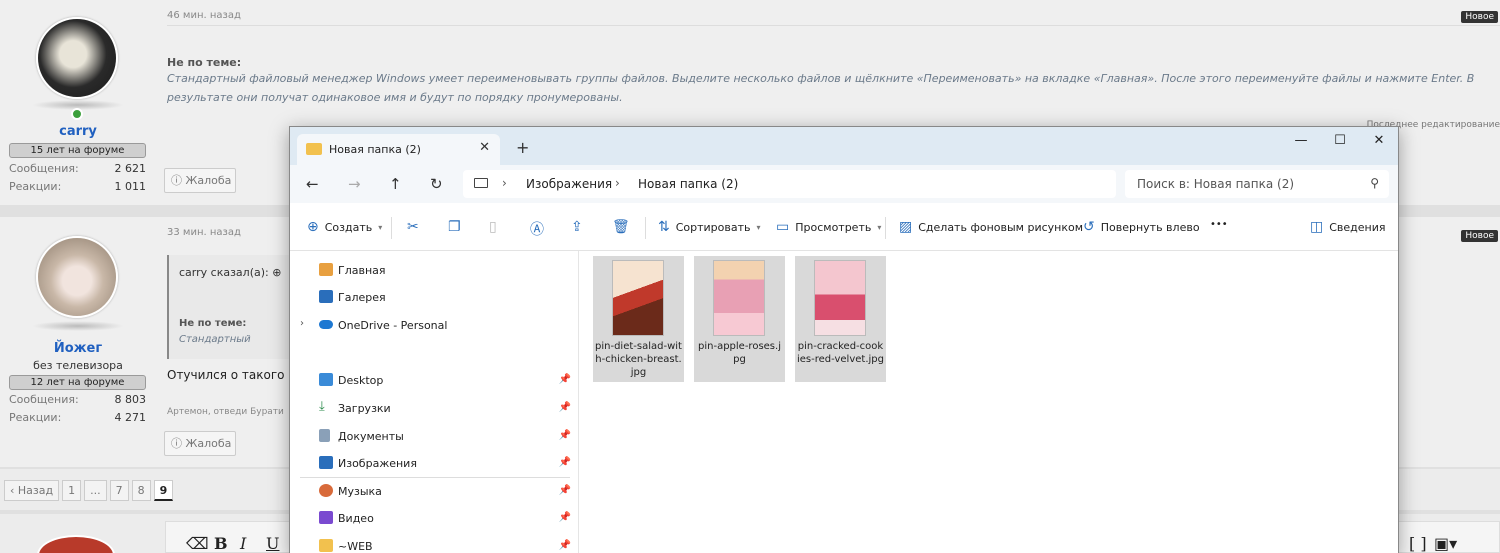  I want to click on paste-button: ▯, so click(493, 227).